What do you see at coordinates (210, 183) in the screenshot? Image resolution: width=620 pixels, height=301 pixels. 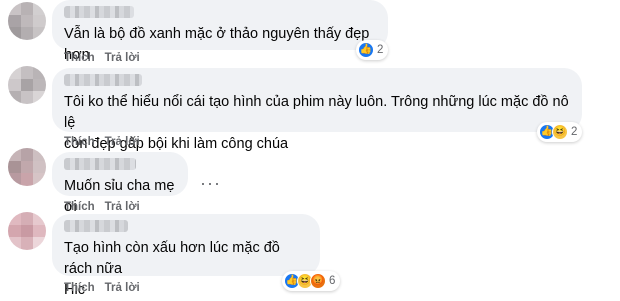 I see `more-options-icon: ···` at bounding box center [210, 183].